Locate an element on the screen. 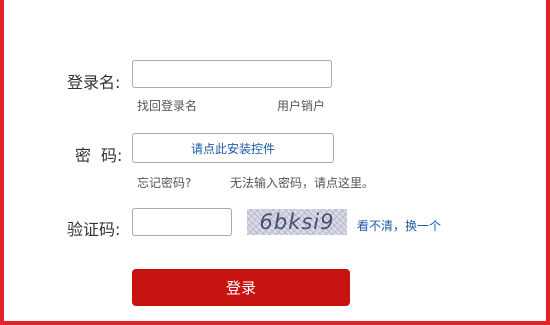 The height and width of the screenshot is (325, 550). find-login-name-link: 找回登录名 is located at coordinates (167, 105).